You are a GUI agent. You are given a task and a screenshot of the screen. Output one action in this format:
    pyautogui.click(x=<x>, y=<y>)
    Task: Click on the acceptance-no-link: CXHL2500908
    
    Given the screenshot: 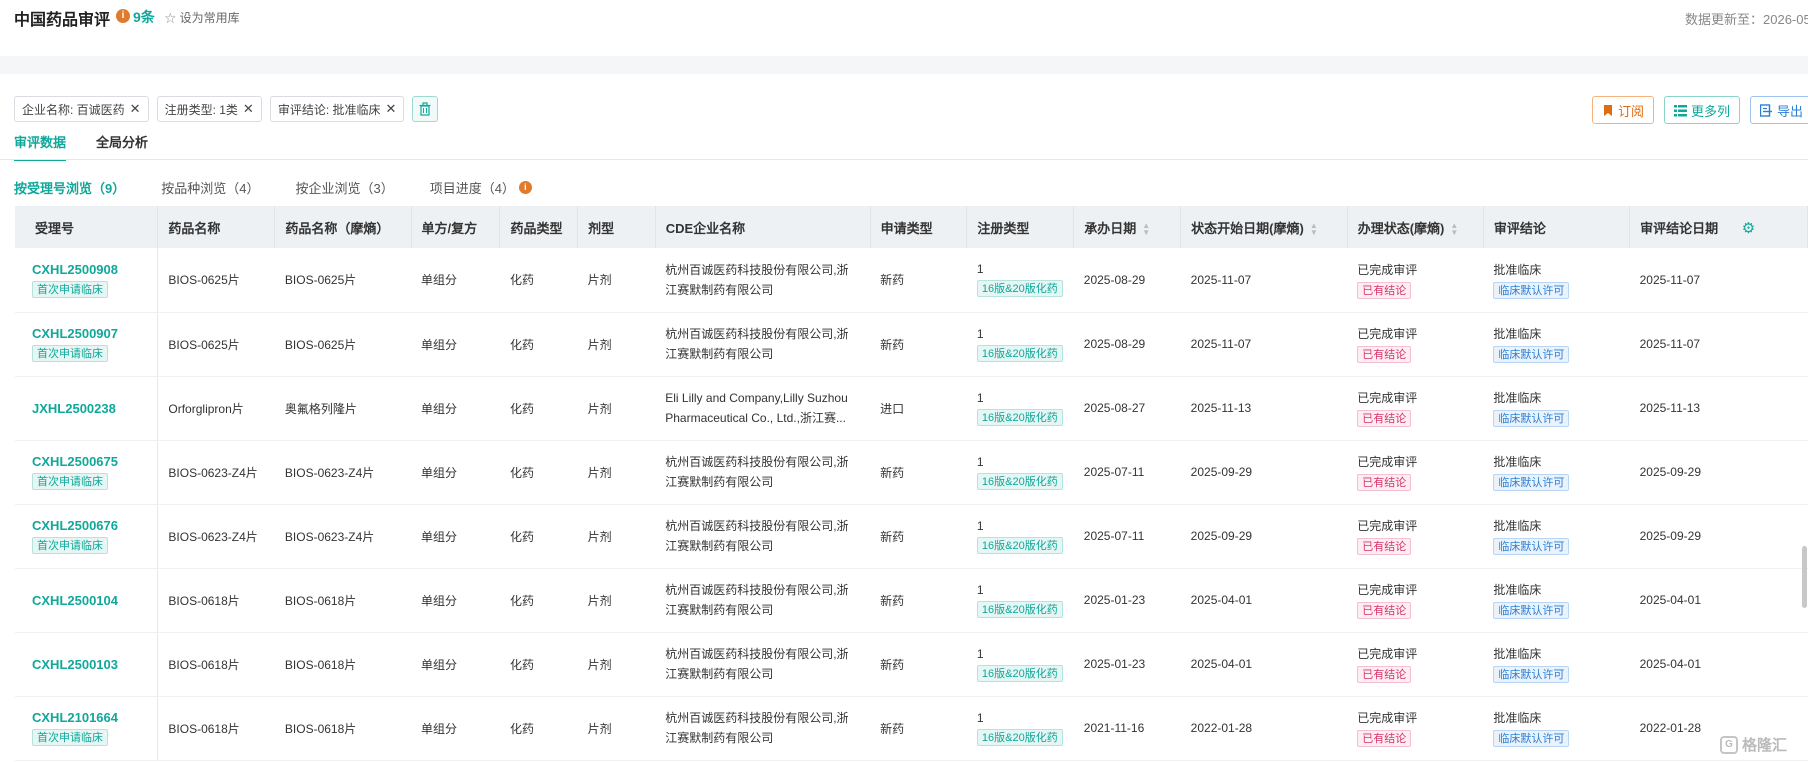 What is the action you would take?
    pyautogui.click(x=89, y=269)
    